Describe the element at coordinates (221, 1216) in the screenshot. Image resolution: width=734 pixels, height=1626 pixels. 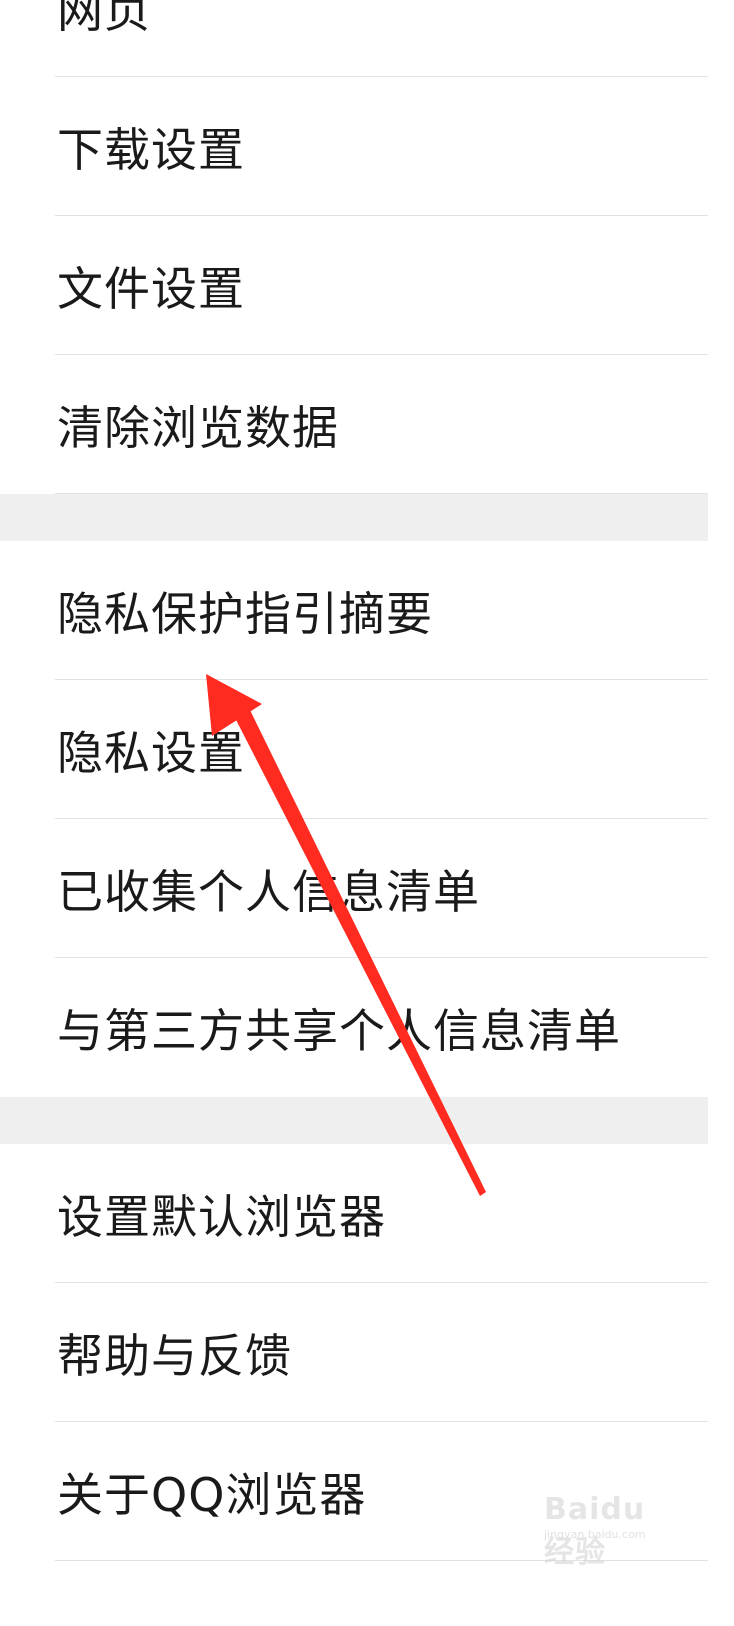
I see `settings-item-label: 设置默认浏览器` at that location.